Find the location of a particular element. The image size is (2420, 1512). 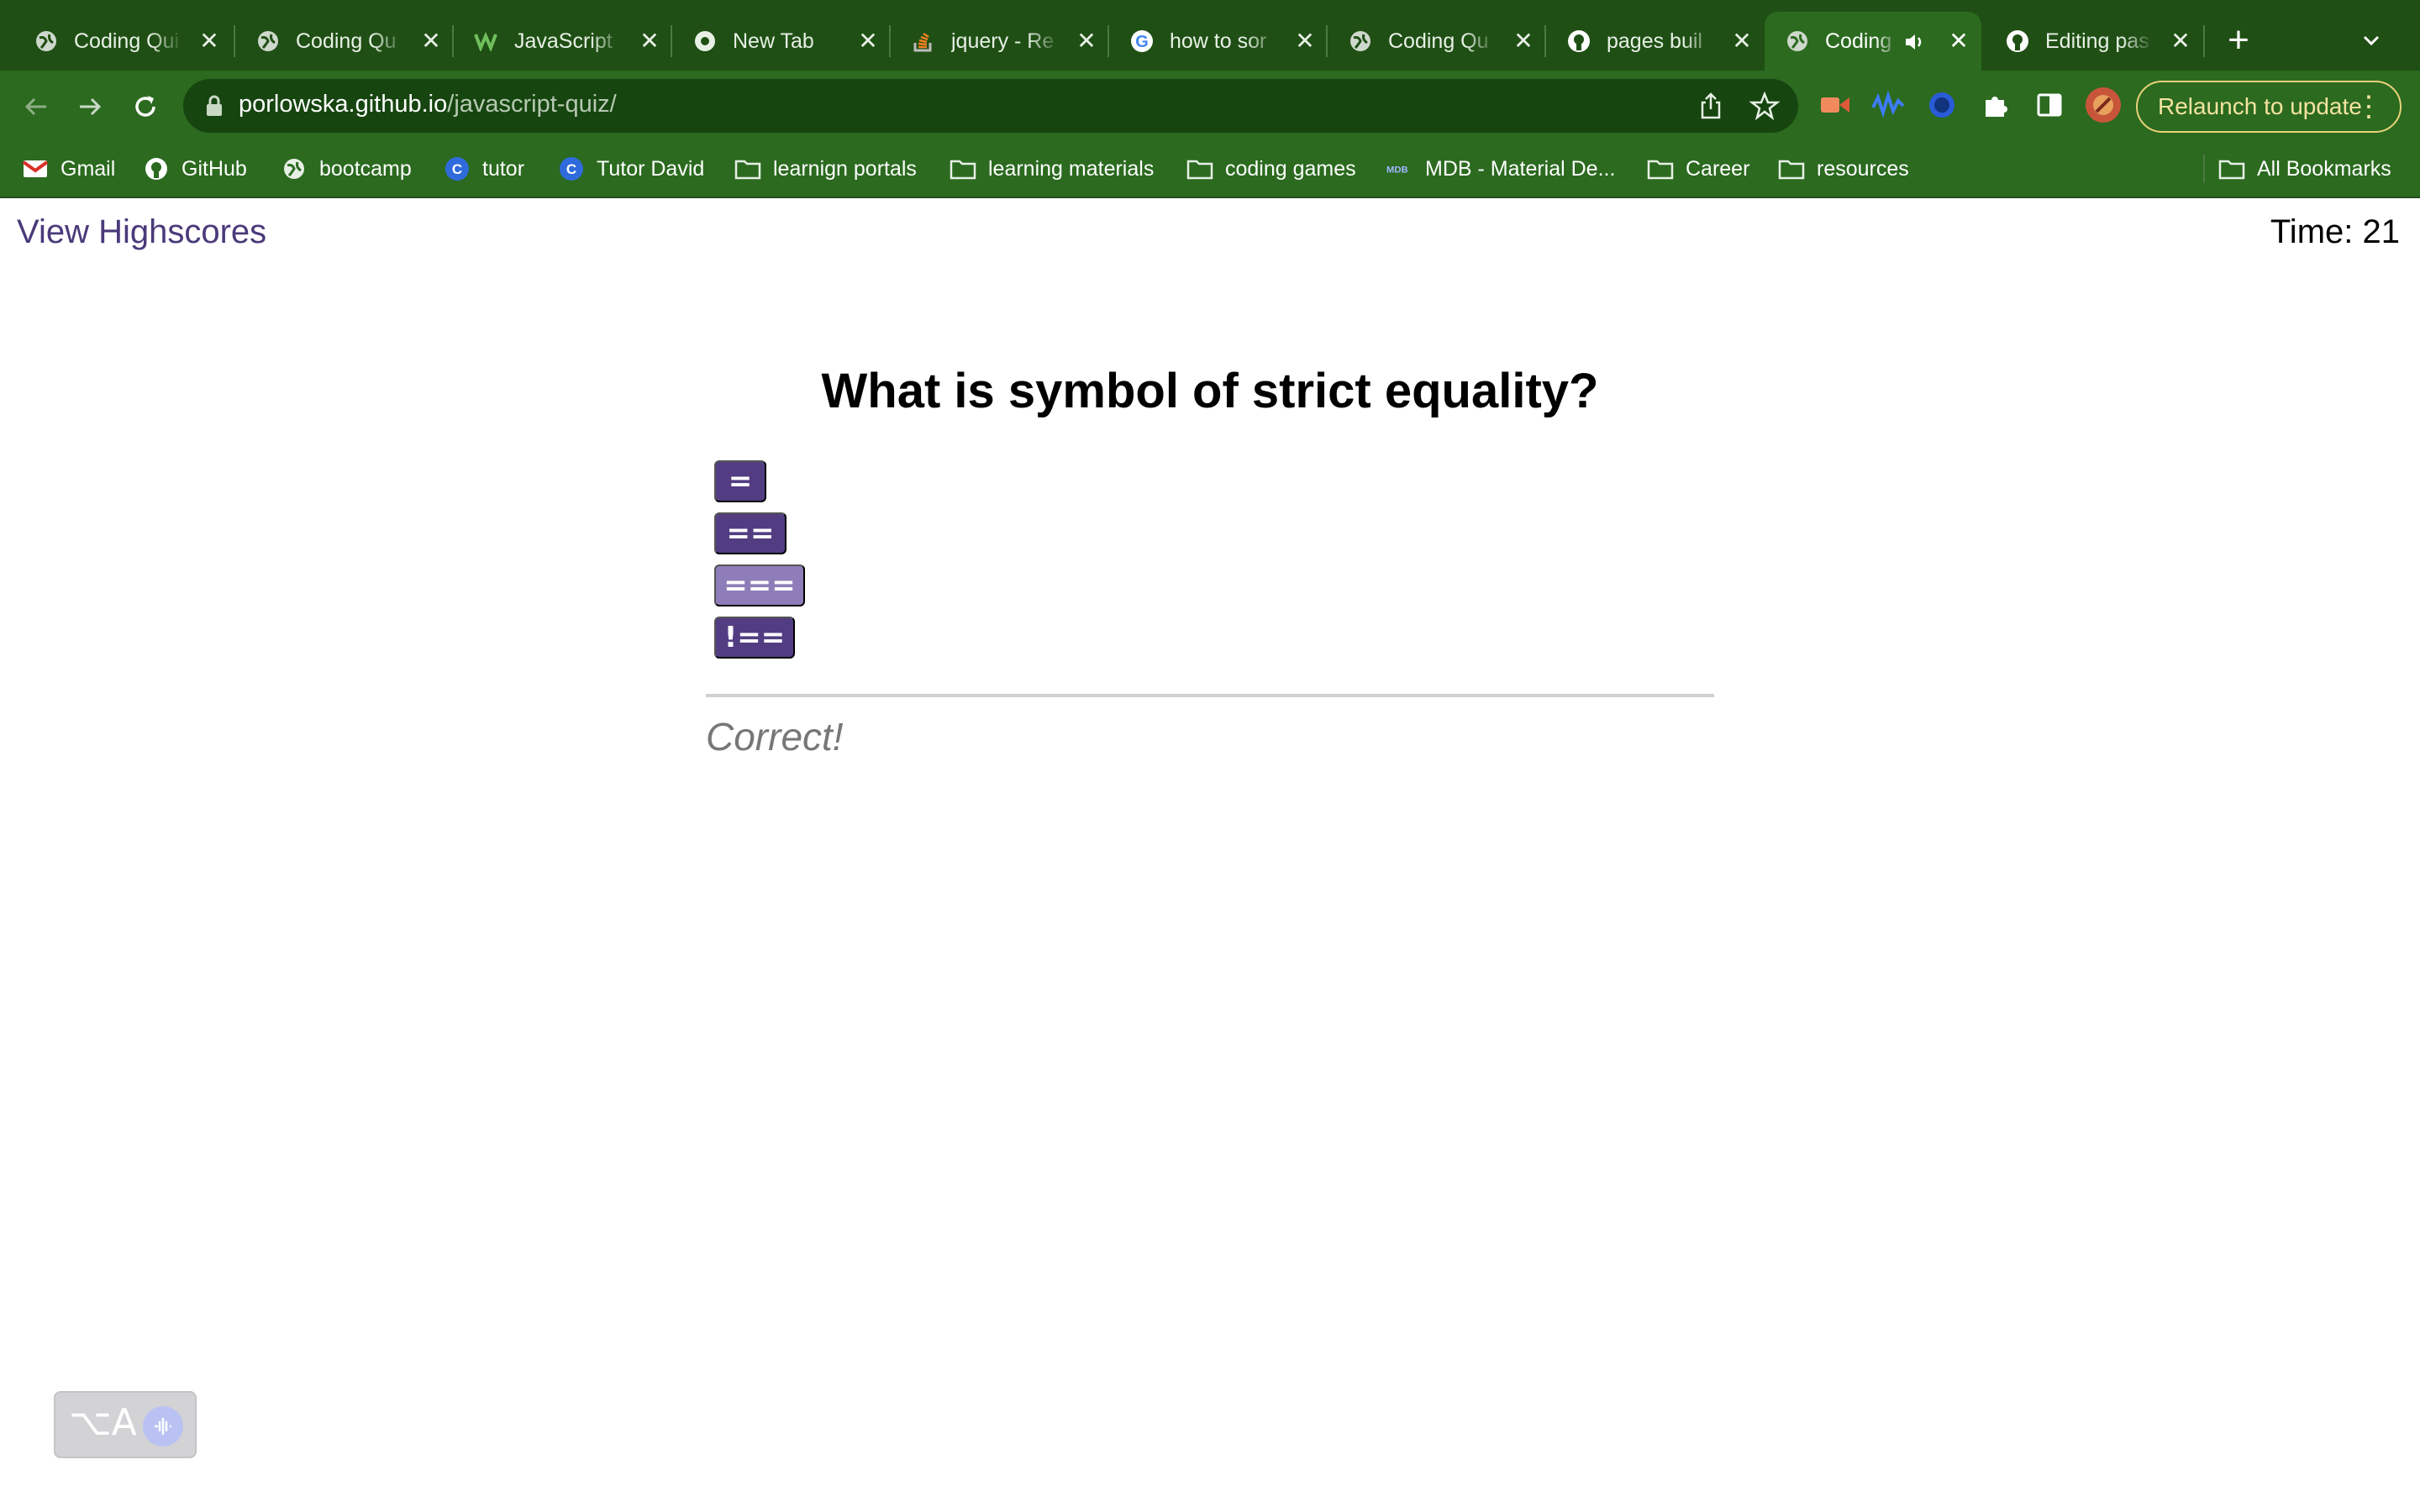

input-method-label: ⌥A is located at coordinates (103, 1422).